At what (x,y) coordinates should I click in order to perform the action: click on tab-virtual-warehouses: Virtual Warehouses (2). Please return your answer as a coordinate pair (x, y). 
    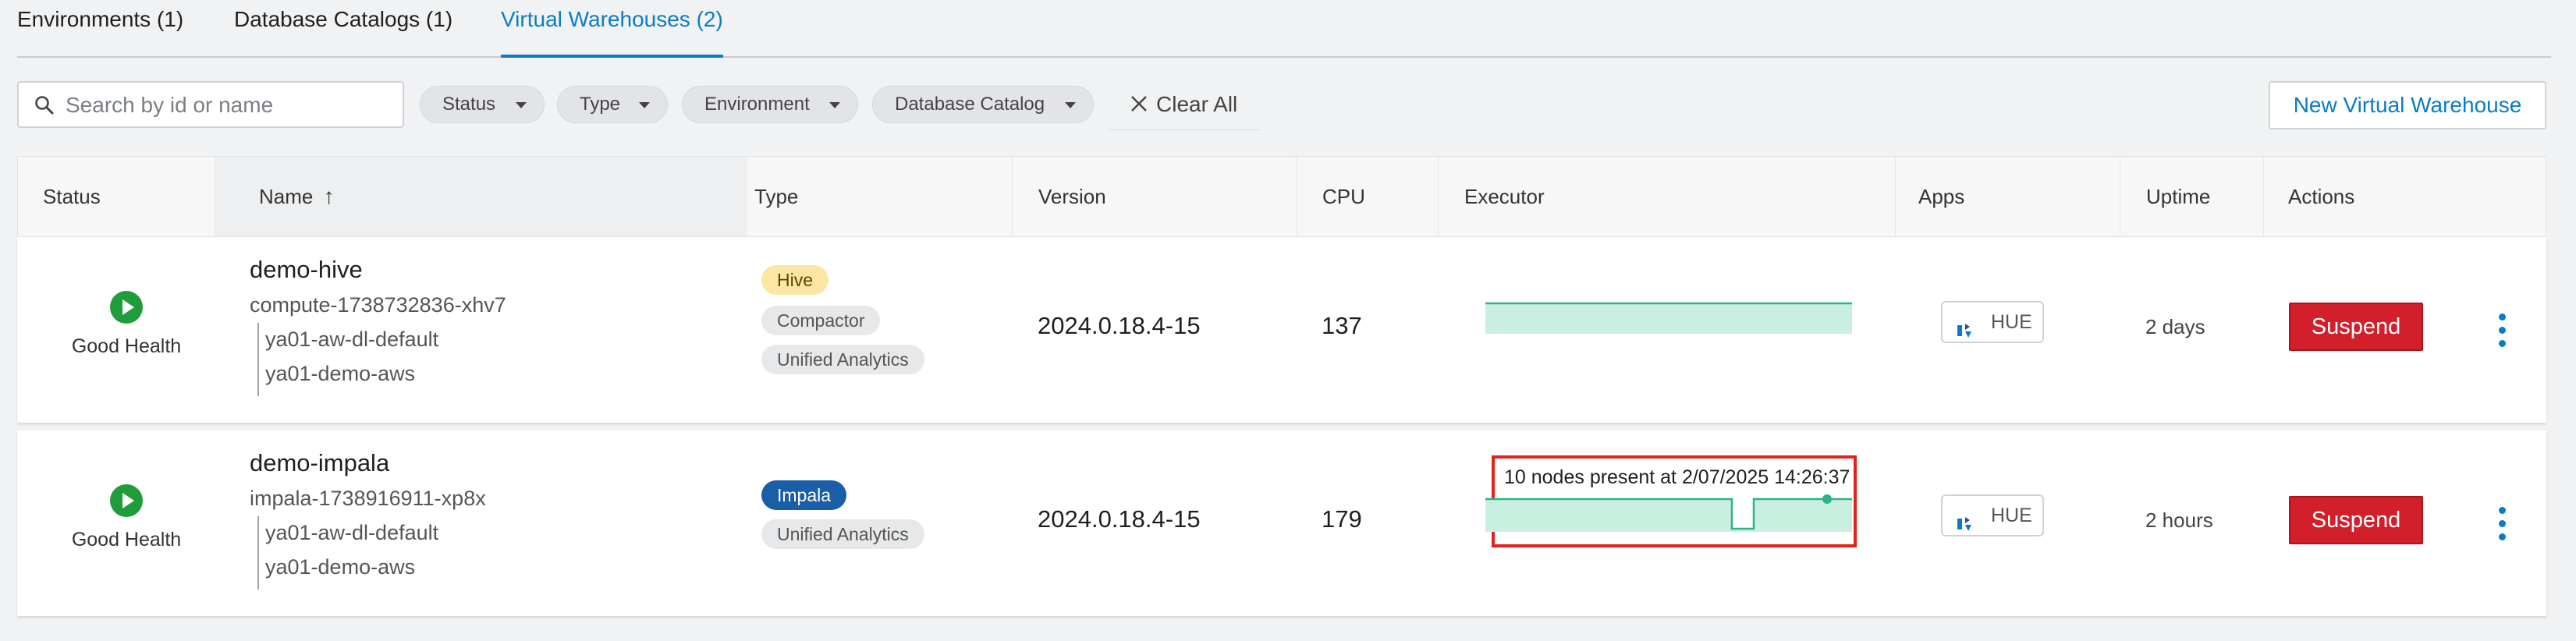
    Looking at the image, I should click on (612, 29).